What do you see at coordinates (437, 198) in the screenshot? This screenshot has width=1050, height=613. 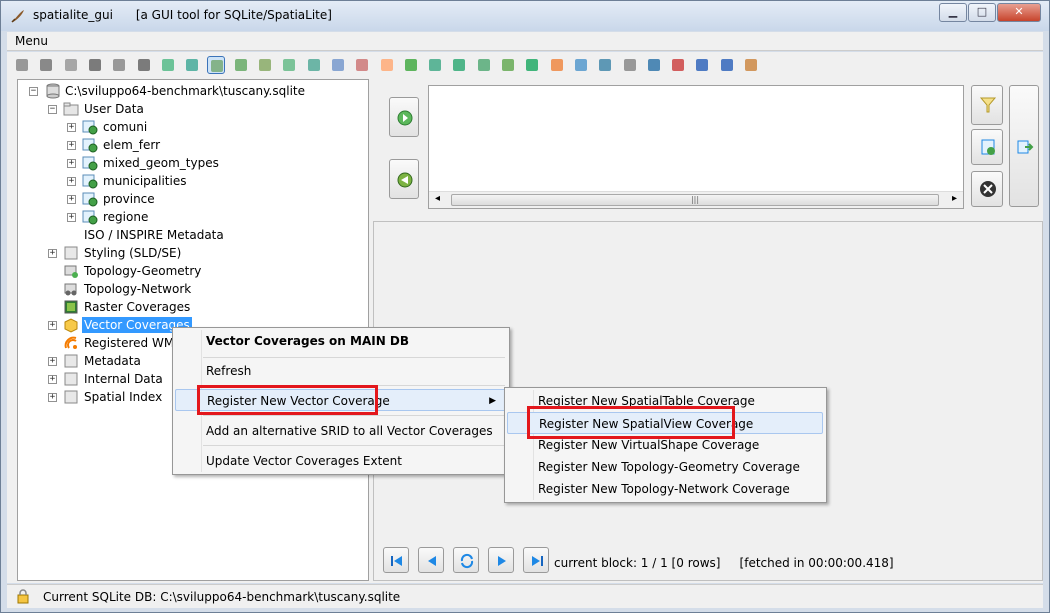 I see `scroll-left-icon: ◂` at bounding box center [437, 198].